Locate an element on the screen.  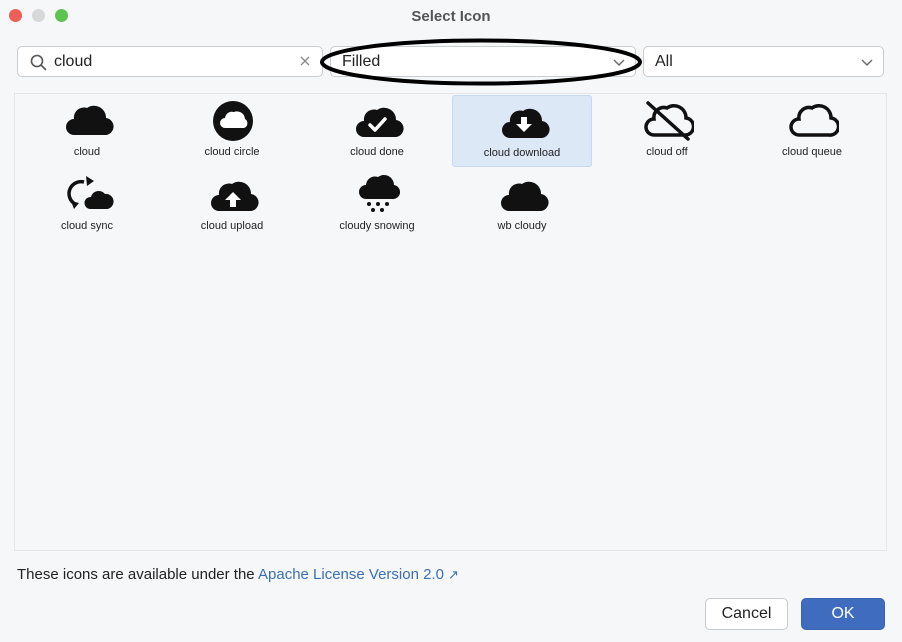
title-bar: Select Icon is located at coordinates (451, 16).